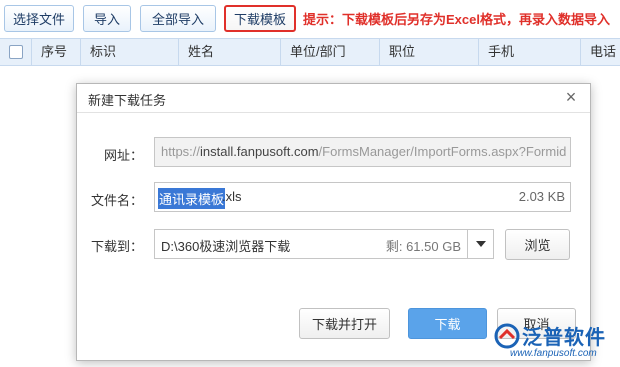 Image resolution: width=620 pixels, height=367 pixels. Describe the element at coordinates (123, 155) in the screenshot. I see `url-label: 网址：` at that location.